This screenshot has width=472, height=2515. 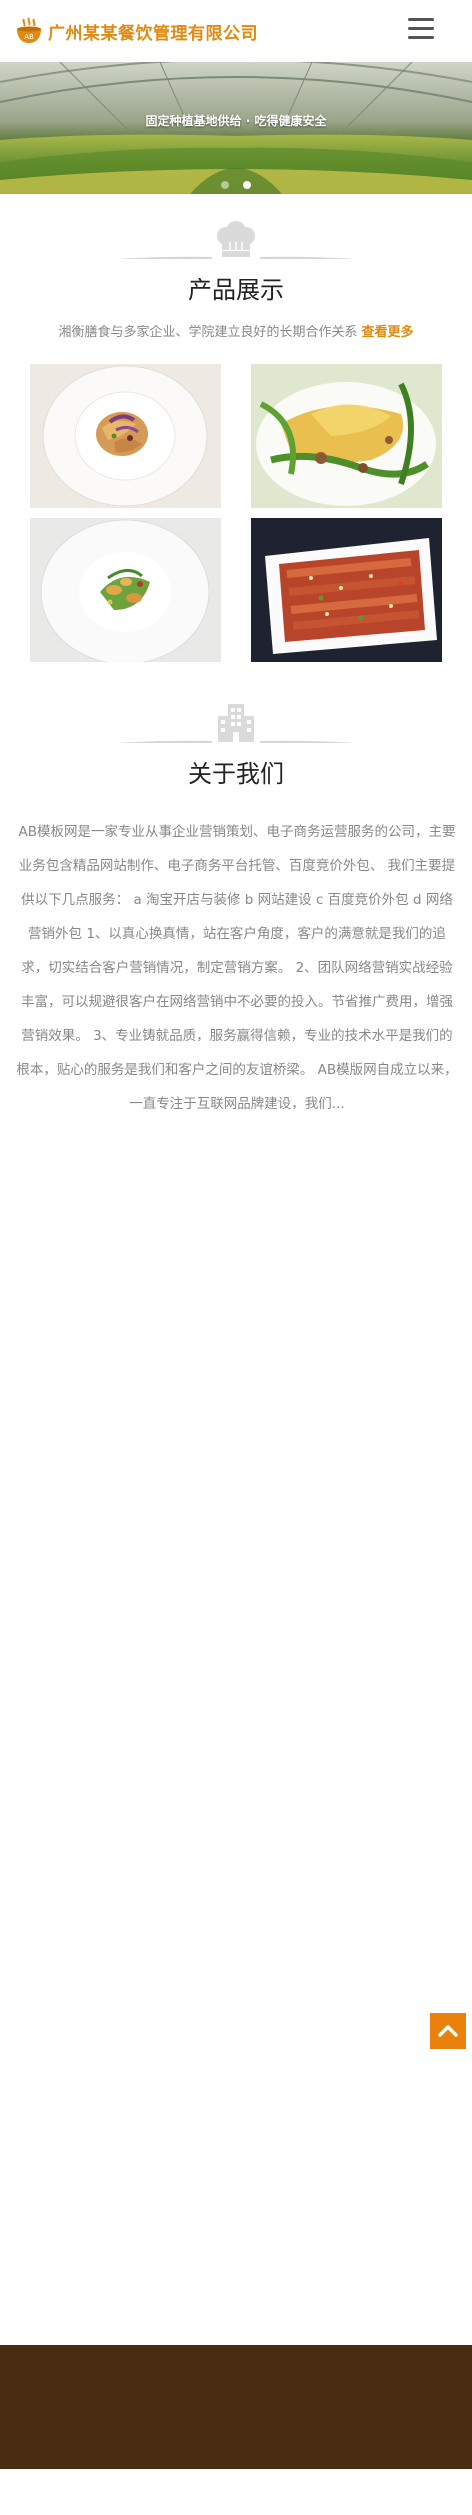 What do you see at coordinates (236, 183) in the screenshot?
I see `carousel-dots` at bounding box center [236, 183].